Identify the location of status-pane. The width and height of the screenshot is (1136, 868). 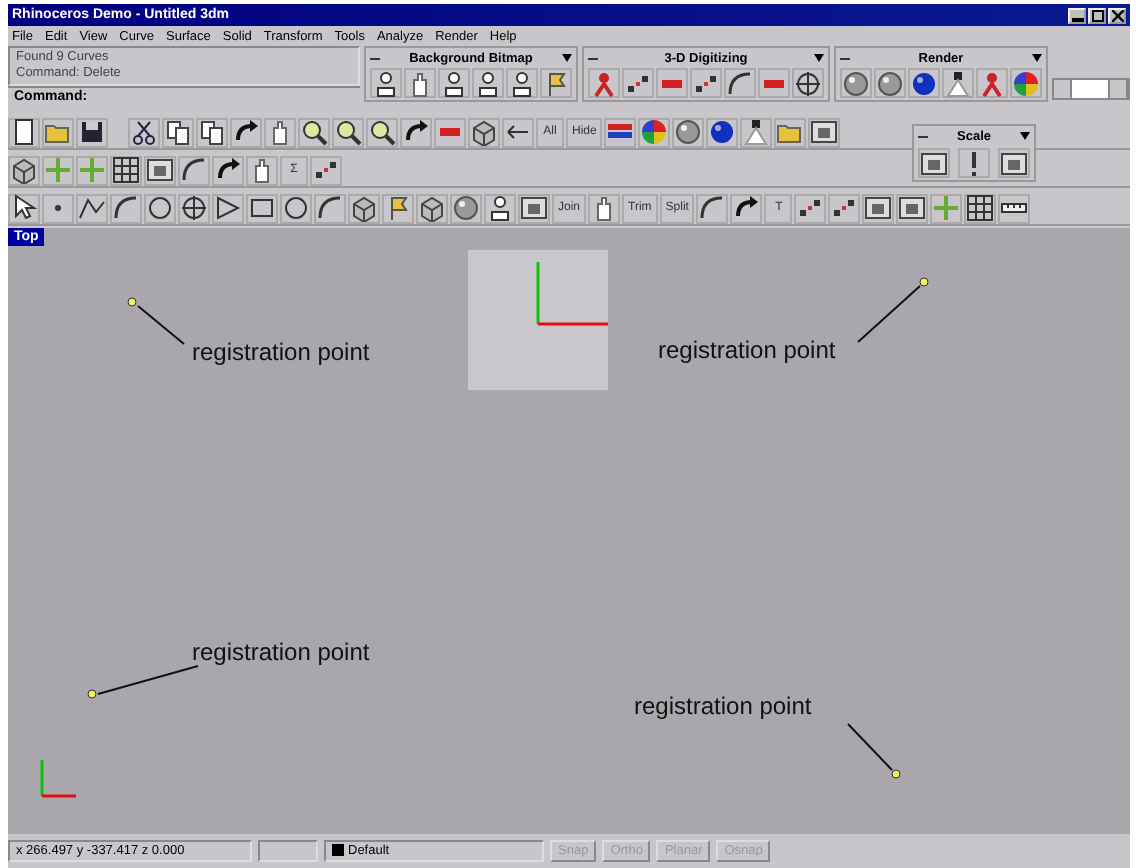
(288, 850).